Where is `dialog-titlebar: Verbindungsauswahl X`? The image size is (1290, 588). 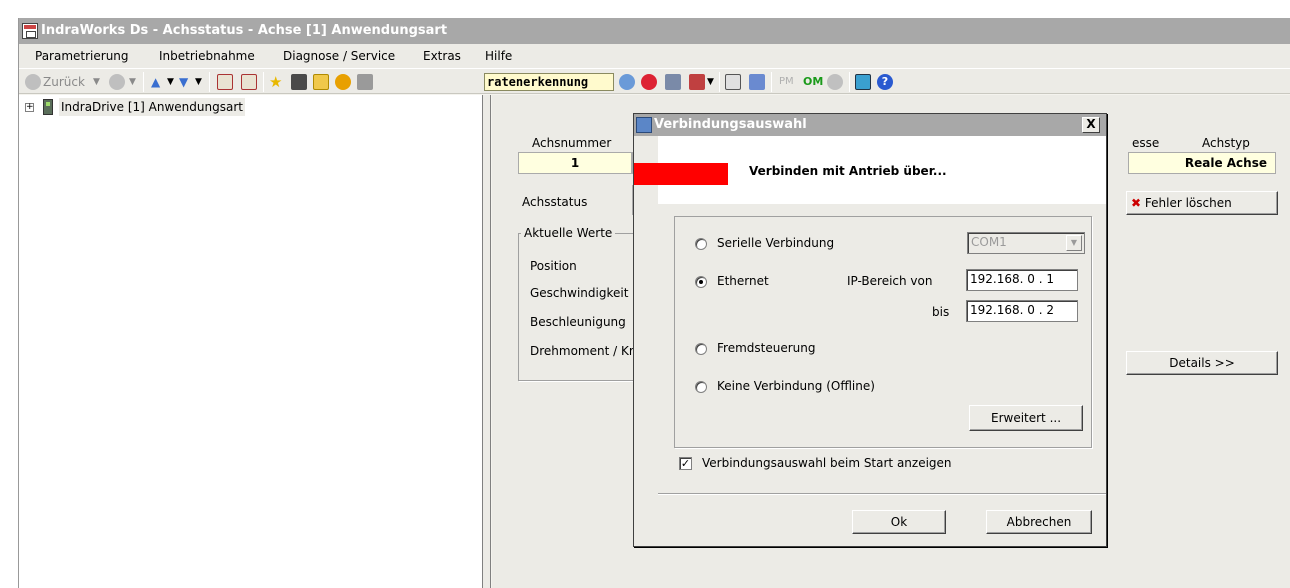
dialog-titlebar: Verbindungsauswahl X is located at coordinates (870, 125).